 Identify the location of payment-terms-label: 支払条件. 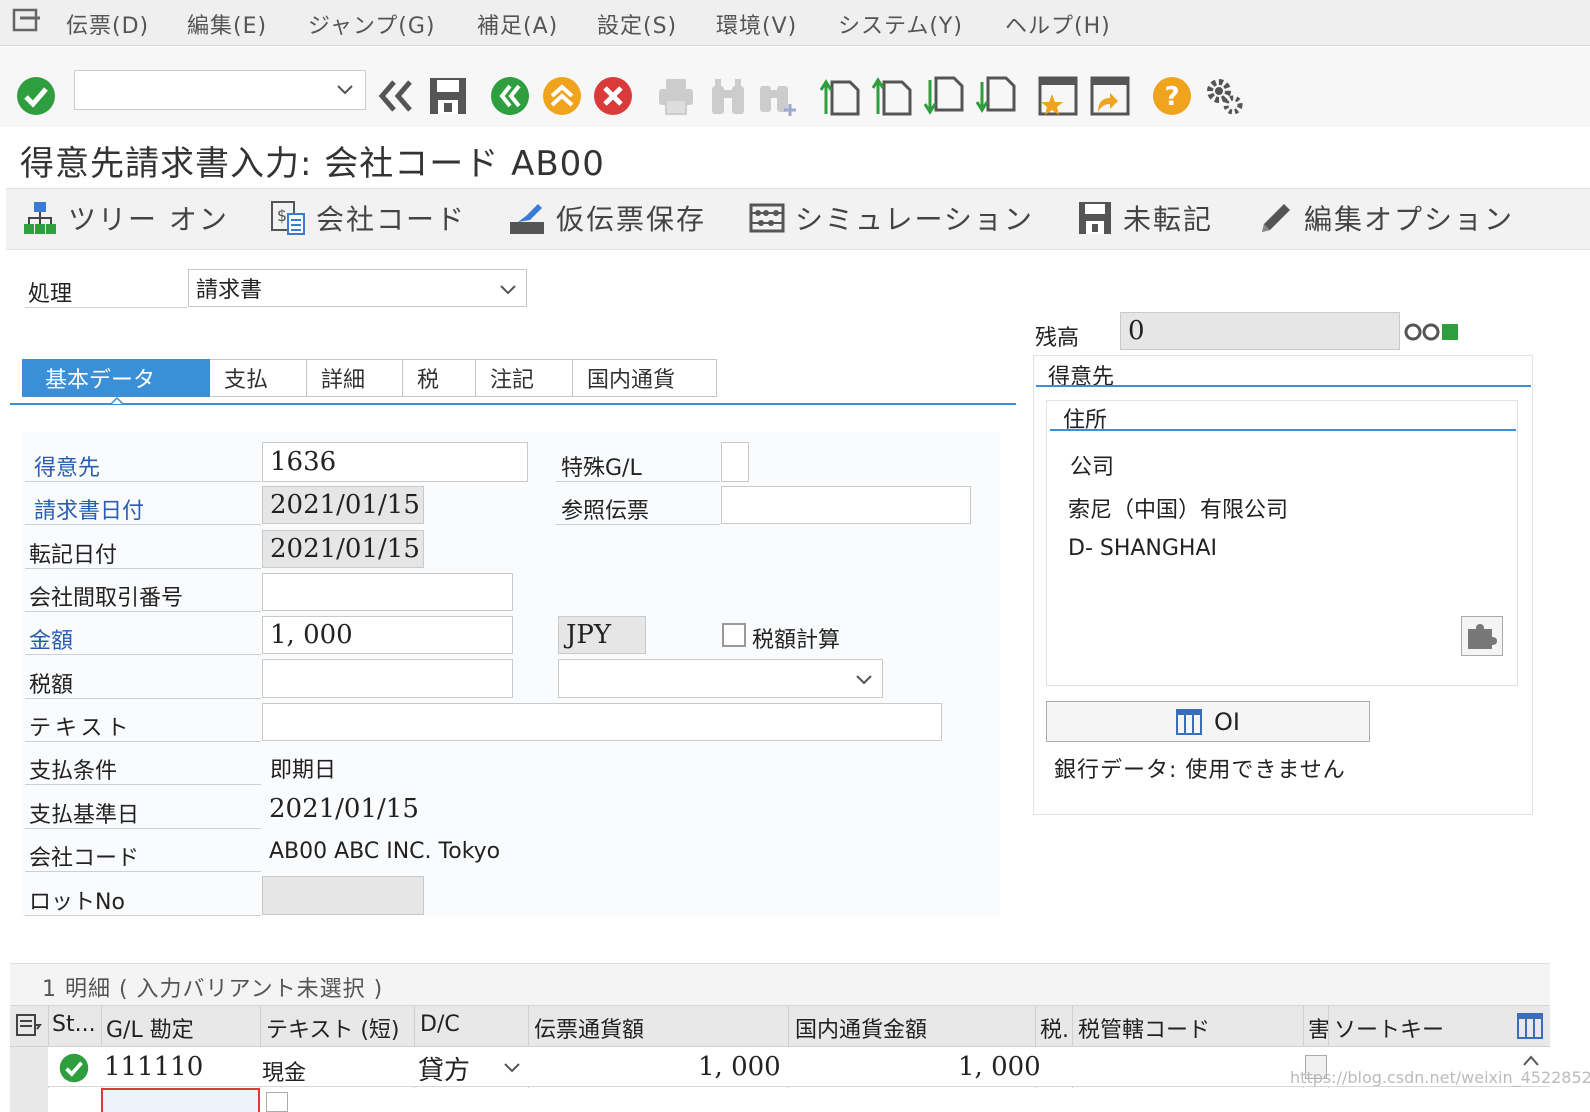
(73, 771).